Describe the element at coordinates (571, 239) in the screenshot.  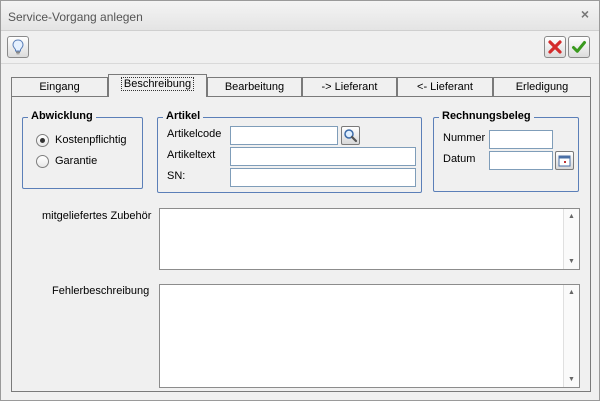
I see `zubehoer-scrollbar: ▲ ▼` at that location.